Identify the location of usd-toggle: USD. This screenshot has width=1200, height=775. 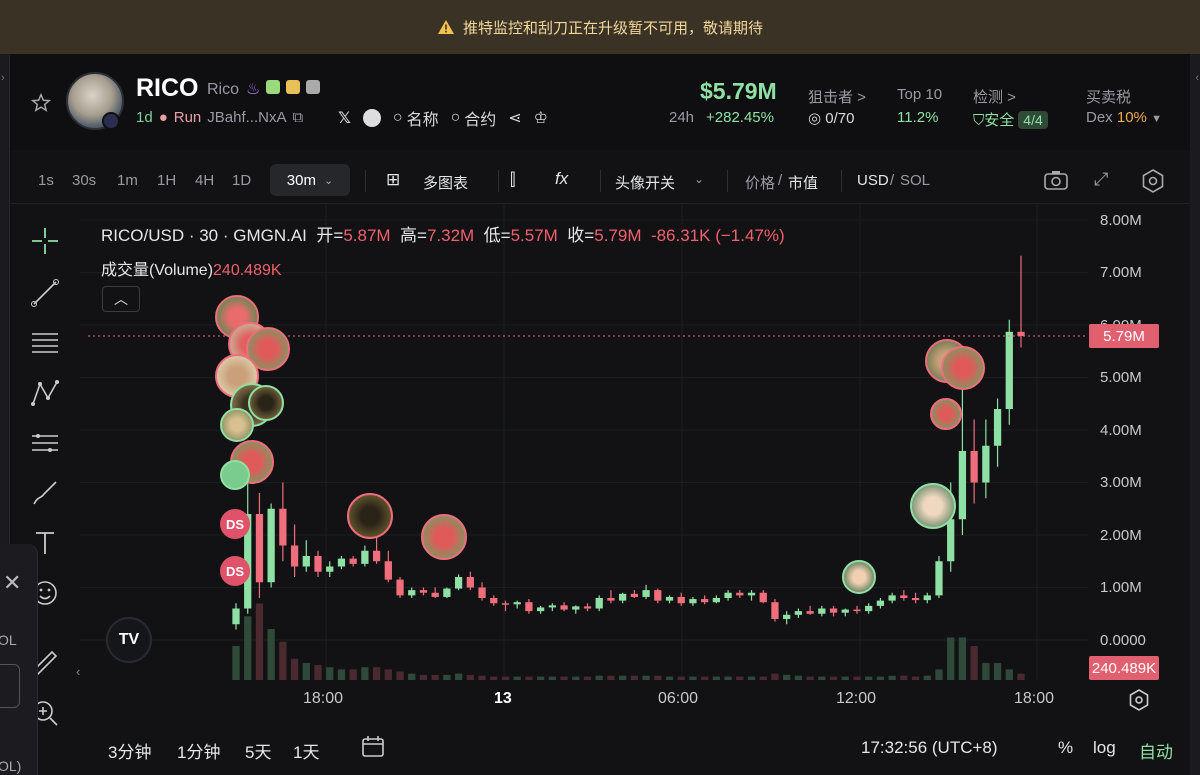
(873, 180).